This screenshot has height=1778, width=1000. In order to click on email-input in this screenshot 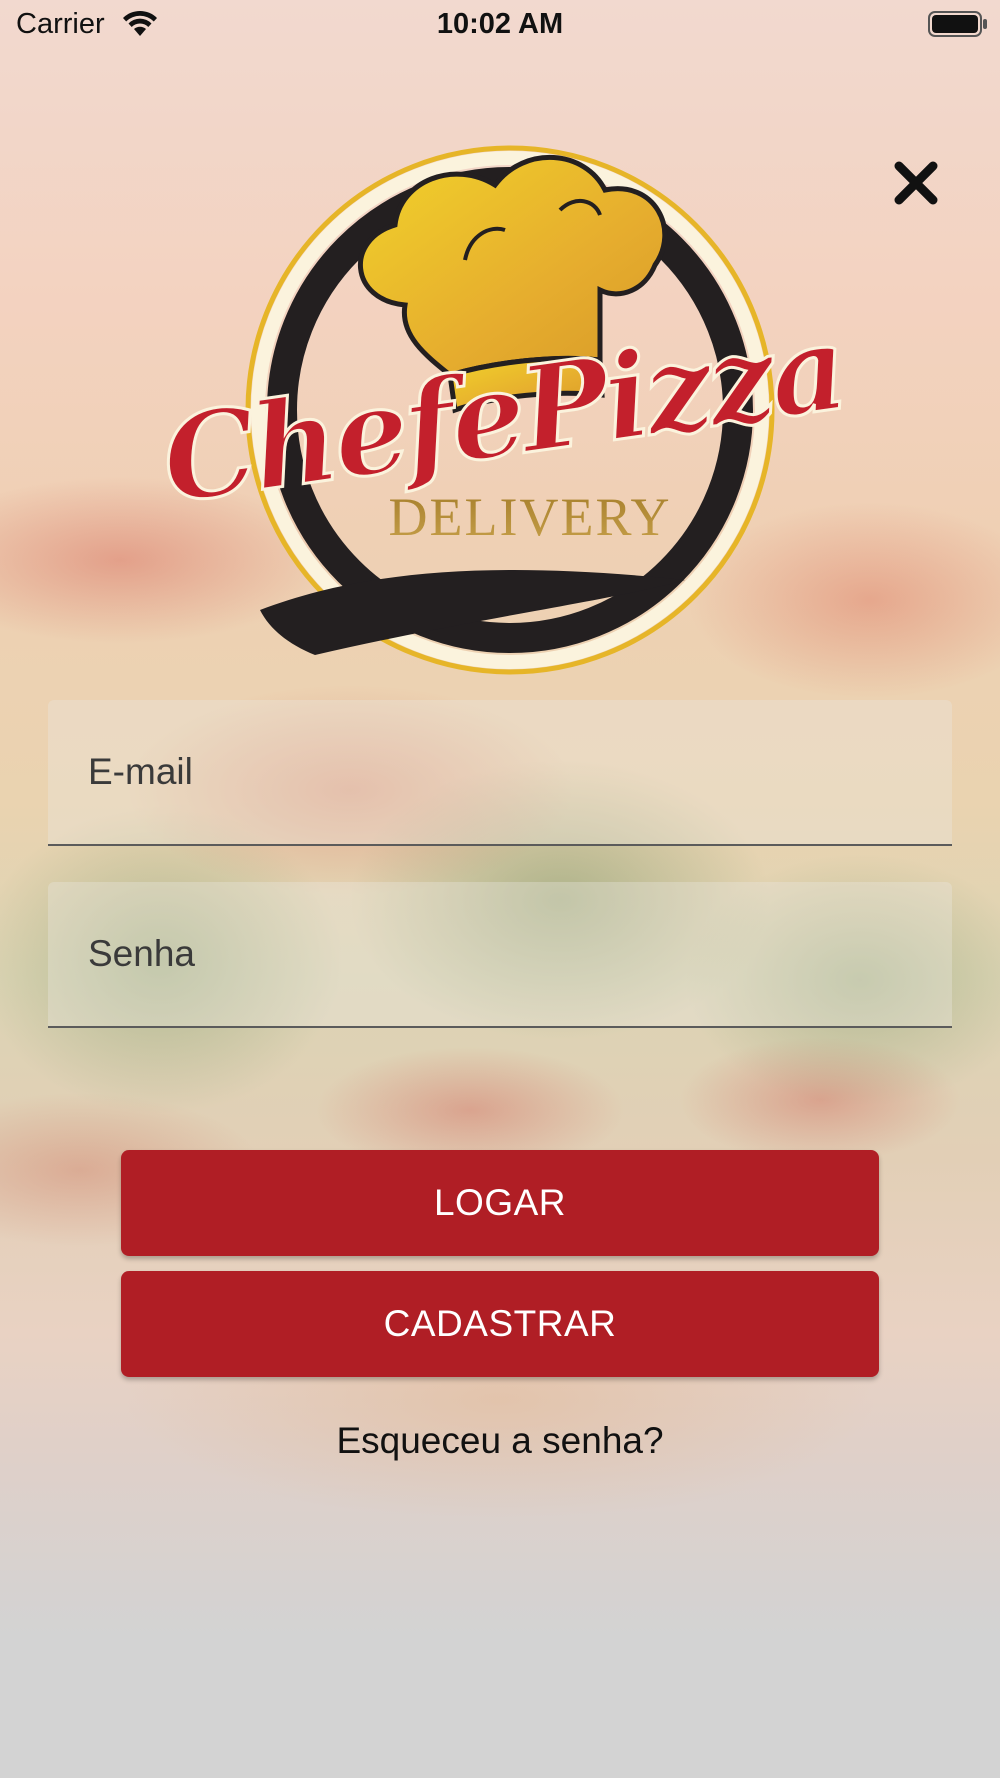, I will do `click(500, 772)`.